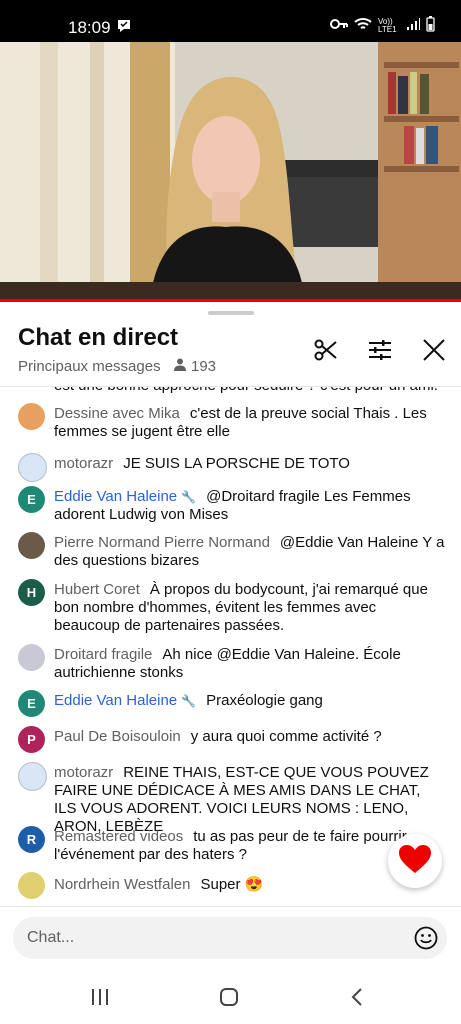  I want to click on messenger-icon, so click(124, 28).